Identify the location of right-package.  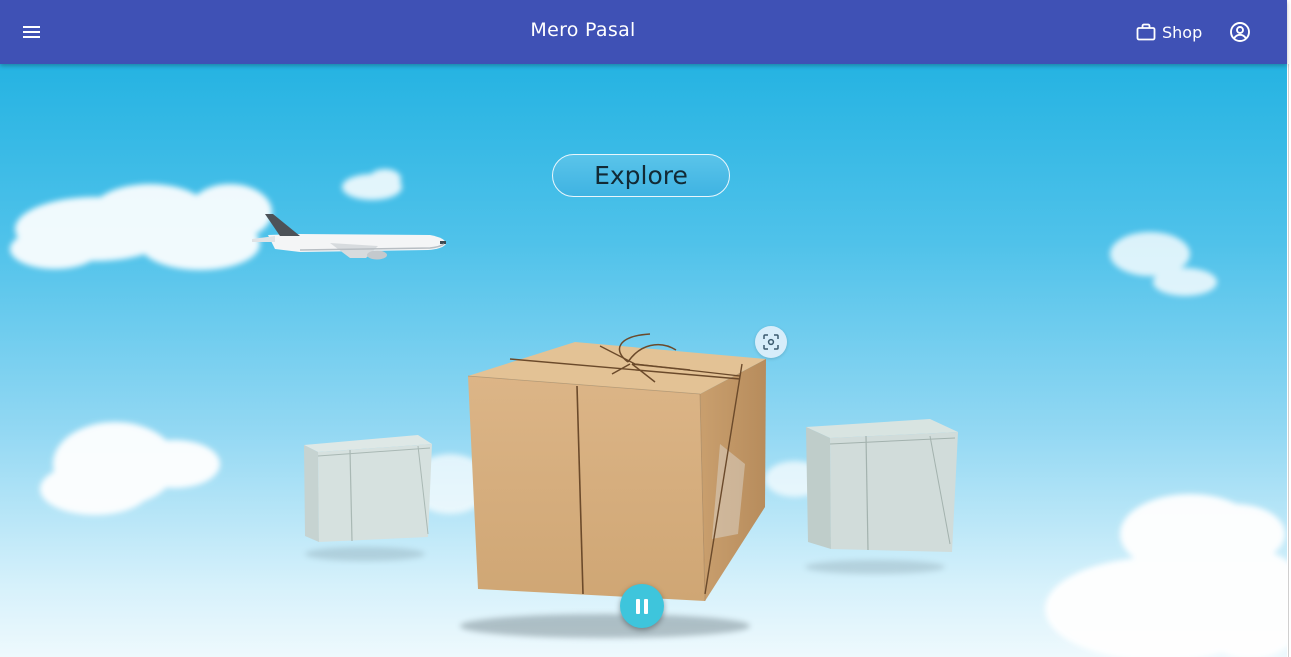
(882, 485).